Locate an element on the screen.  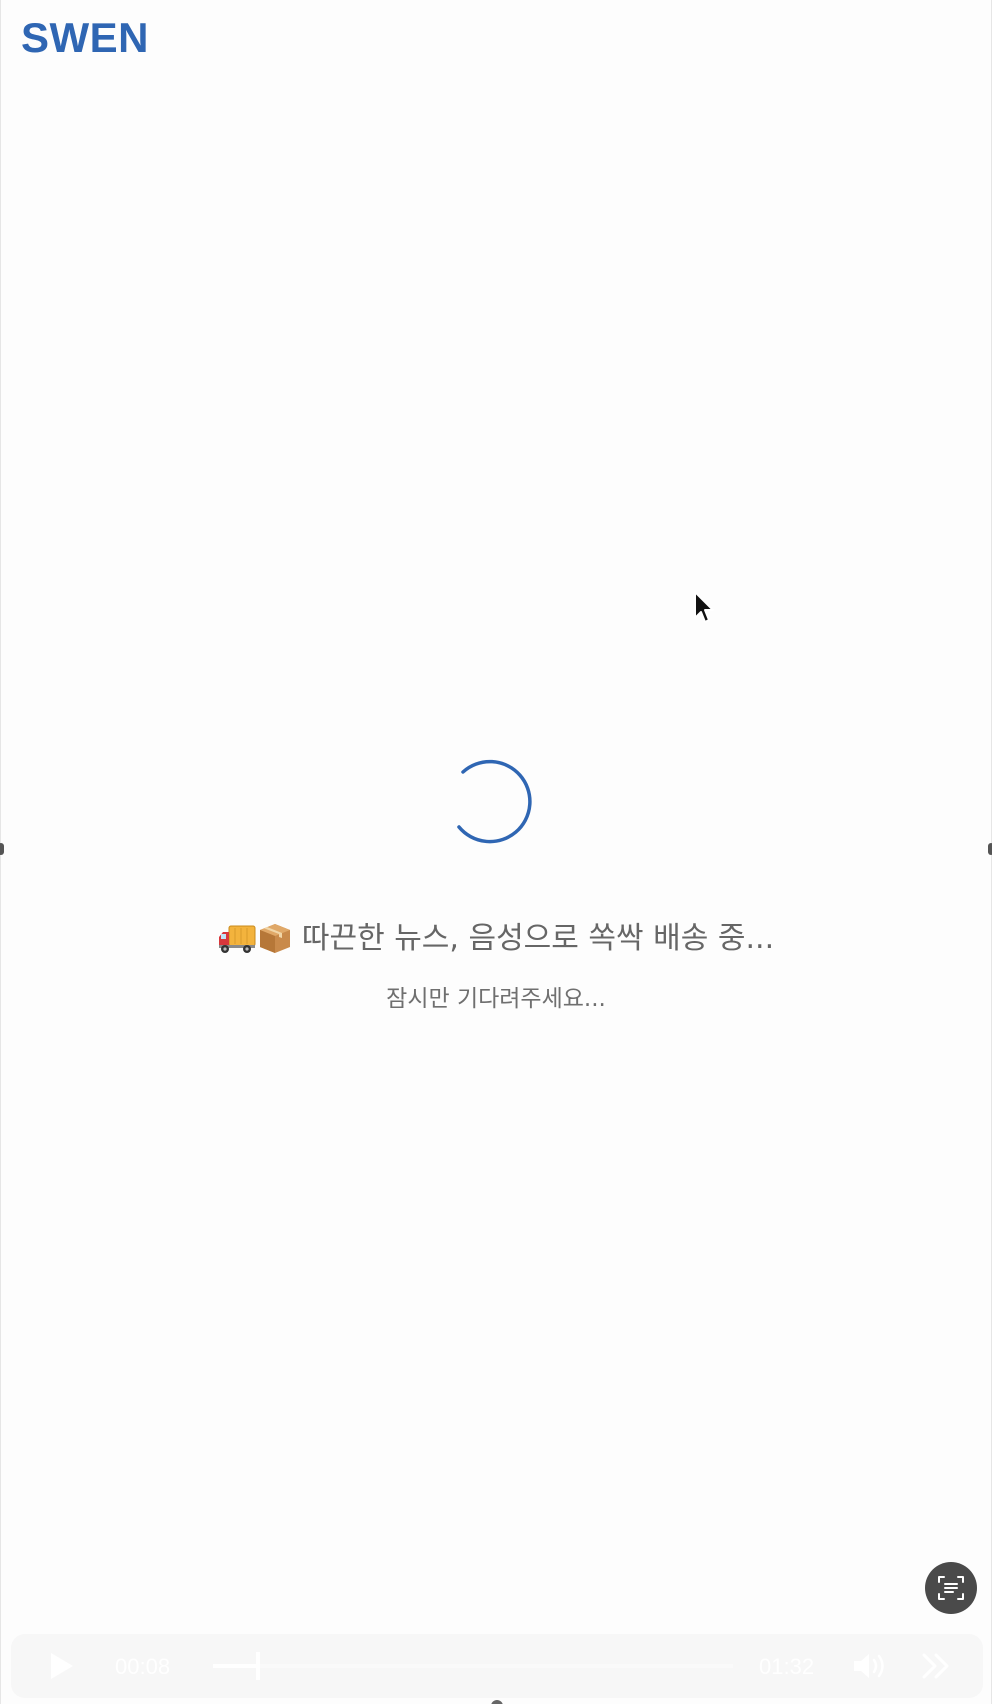
delivery-emojis is located at coordinates (255, 938).